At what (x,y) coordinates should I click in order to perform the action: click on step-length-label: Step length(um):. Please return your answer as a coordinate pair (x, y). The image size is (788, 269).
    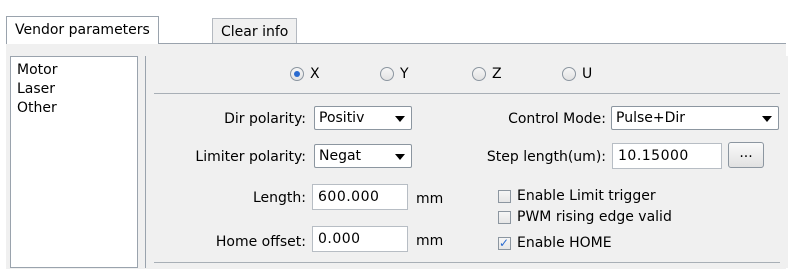
    Looking at the image, I should click on (546, 157).